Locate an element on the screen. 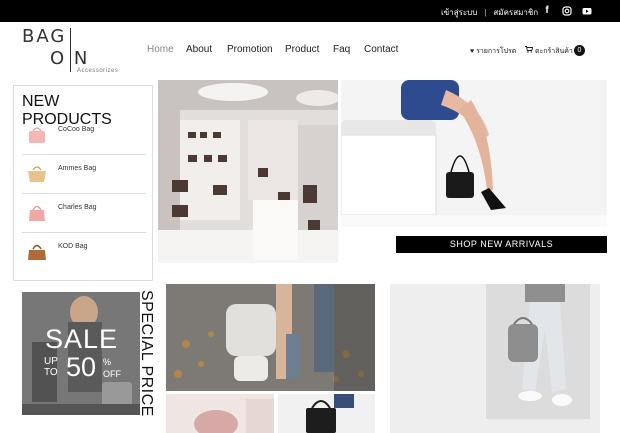 Image resolution: width=620 pixels, height=433 pixels. nav-contact: Contact is located at coordinates (381, 49).